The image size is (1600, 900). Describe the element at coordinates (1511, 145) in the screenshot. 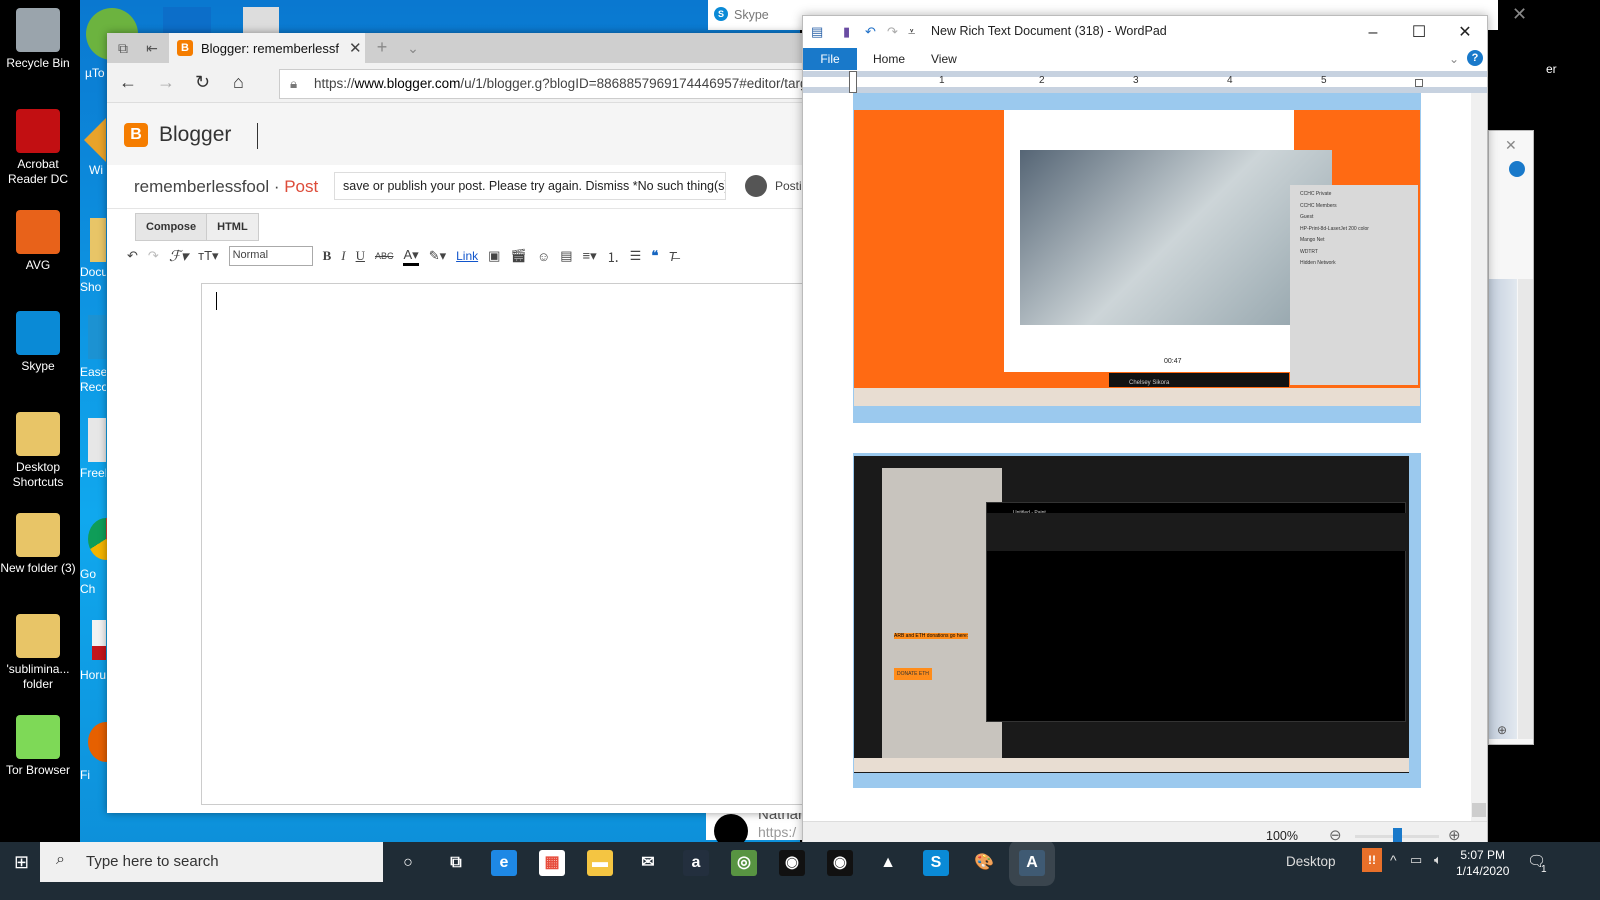

I see `close-icon: ✕` at that location.